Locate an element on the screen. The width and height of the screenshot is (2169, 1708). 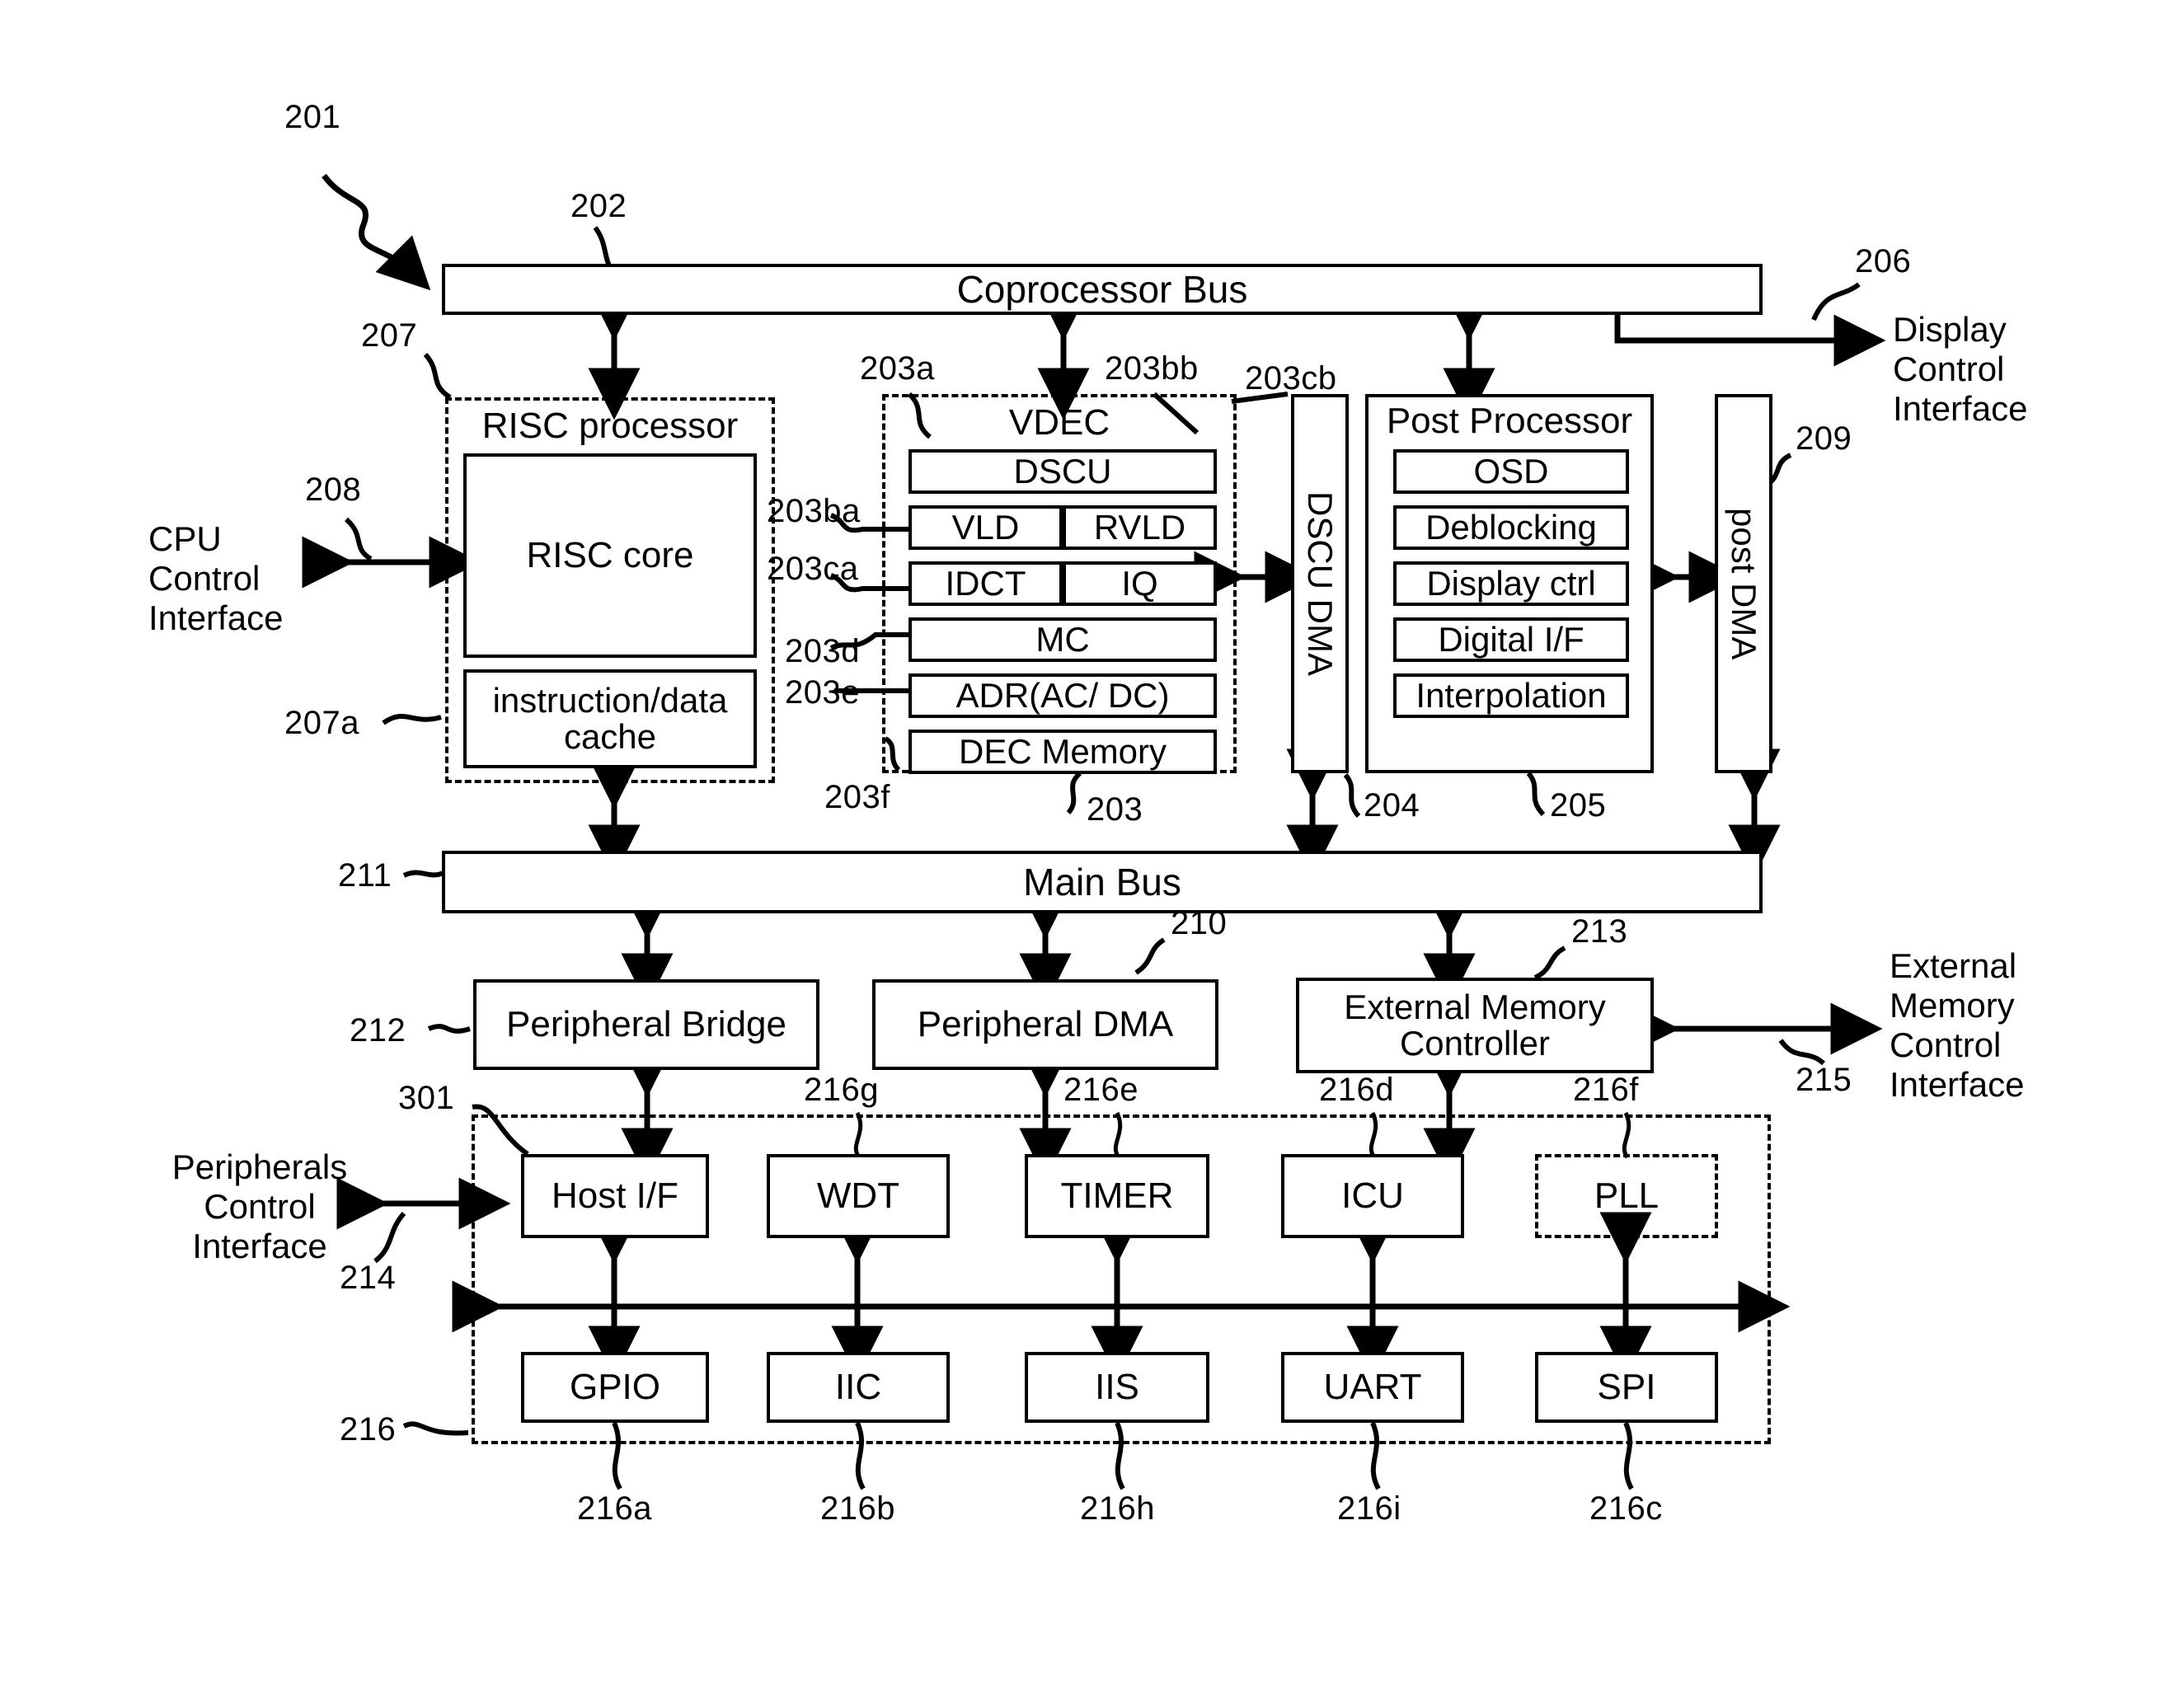
iis-label: IIS is located at coordinates (1117, 1386).